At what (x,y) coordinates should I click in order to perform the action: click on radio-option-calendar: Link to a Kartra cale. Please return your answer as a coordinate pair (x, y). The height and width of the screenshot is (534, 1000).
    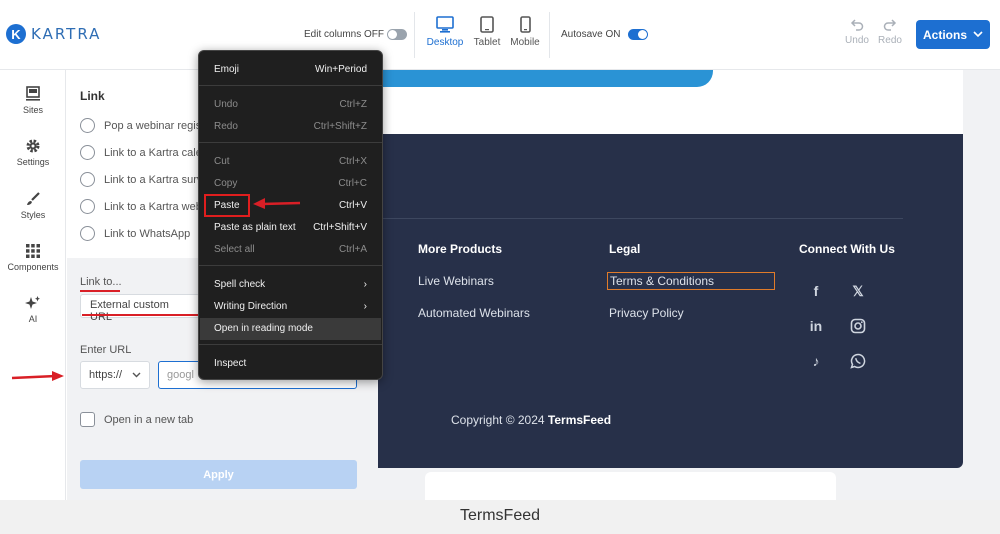
    Looking at the image, I should click on (141, 152).